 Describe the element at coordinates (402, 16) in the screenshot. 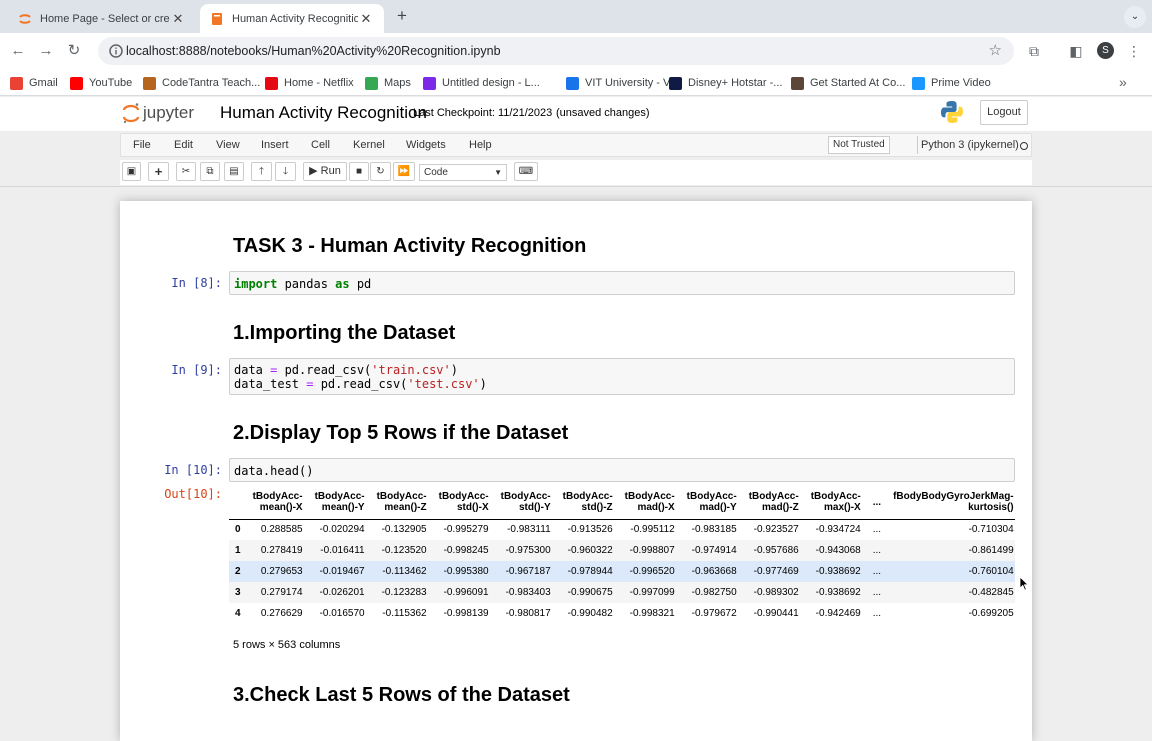

I see `new-tab-button: +` at that location.